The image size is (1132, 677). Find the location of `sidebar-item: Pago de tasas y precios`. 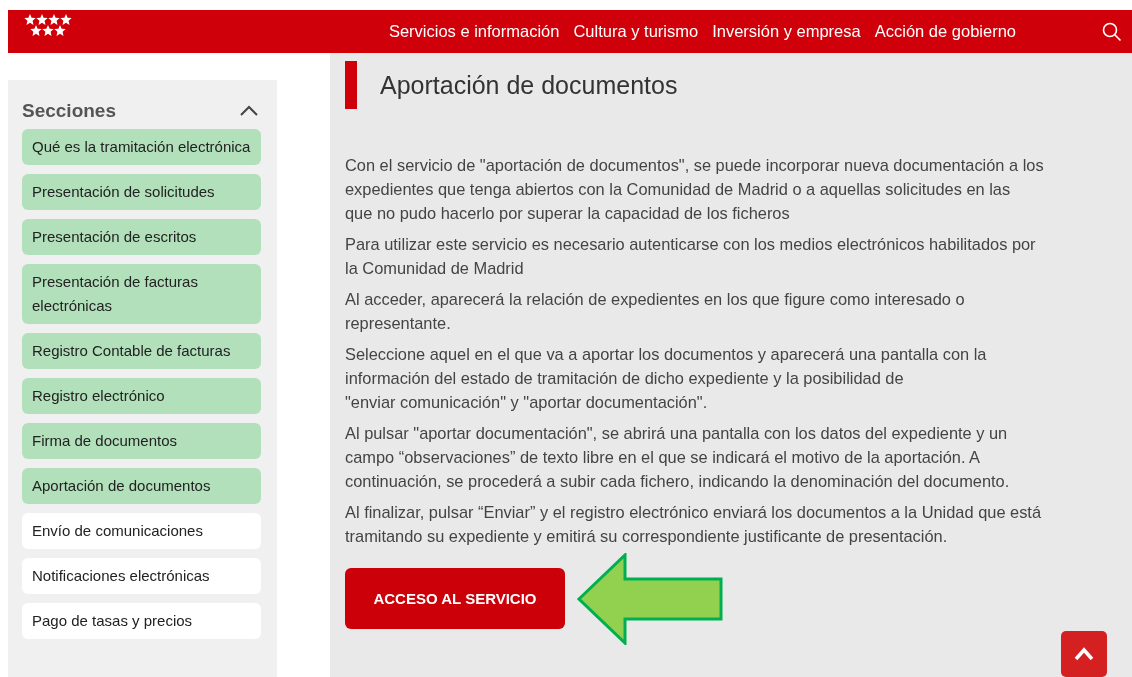

sidebar-item: Pago de tasas y precios is located at coordinates (141, 621).